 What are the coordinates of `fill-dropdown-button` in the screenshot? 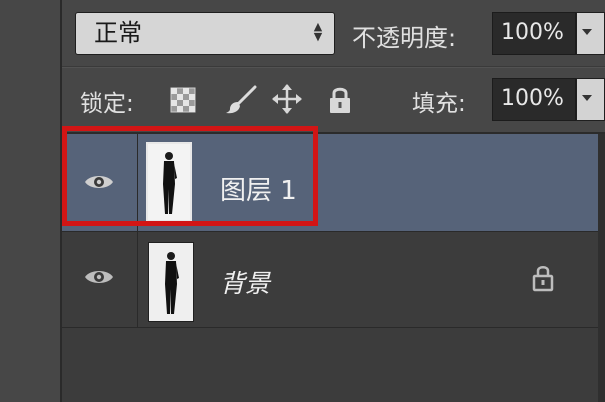 It's located at (590, 99).